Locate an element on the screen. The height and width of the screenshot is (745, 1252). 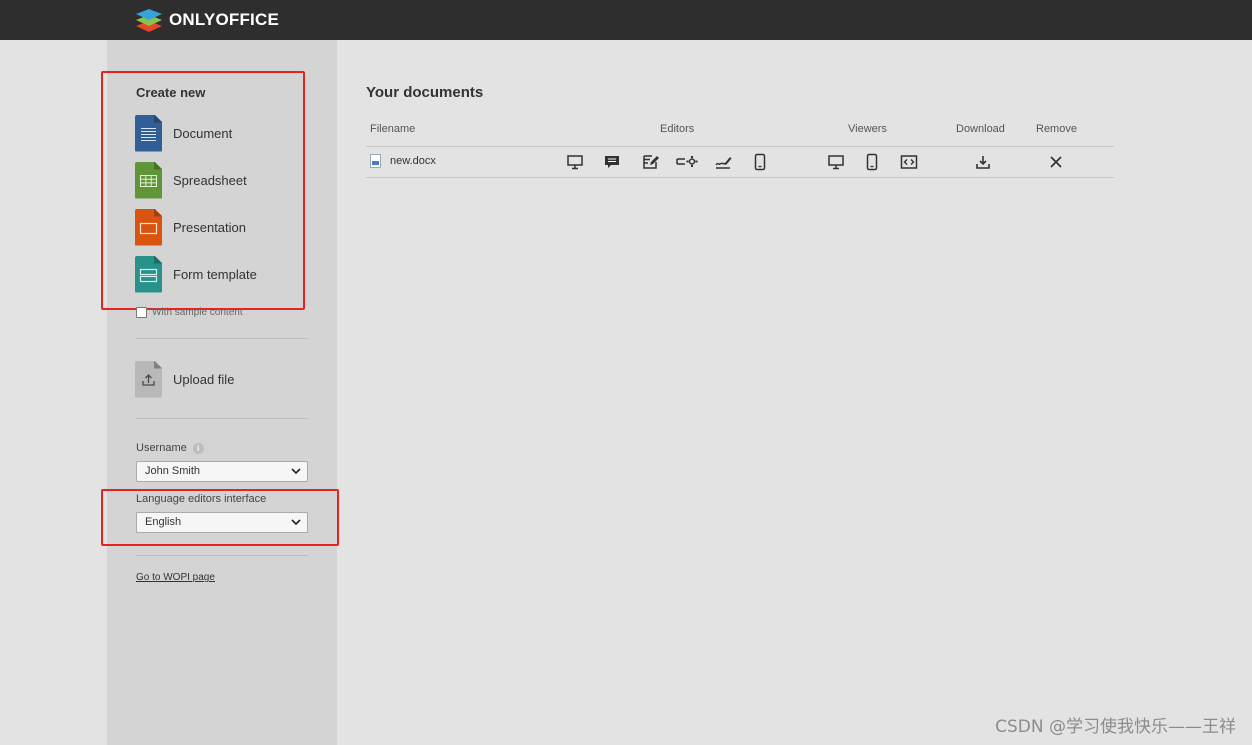
create-form-template-button: Form template is located at coordinates (196, 274).